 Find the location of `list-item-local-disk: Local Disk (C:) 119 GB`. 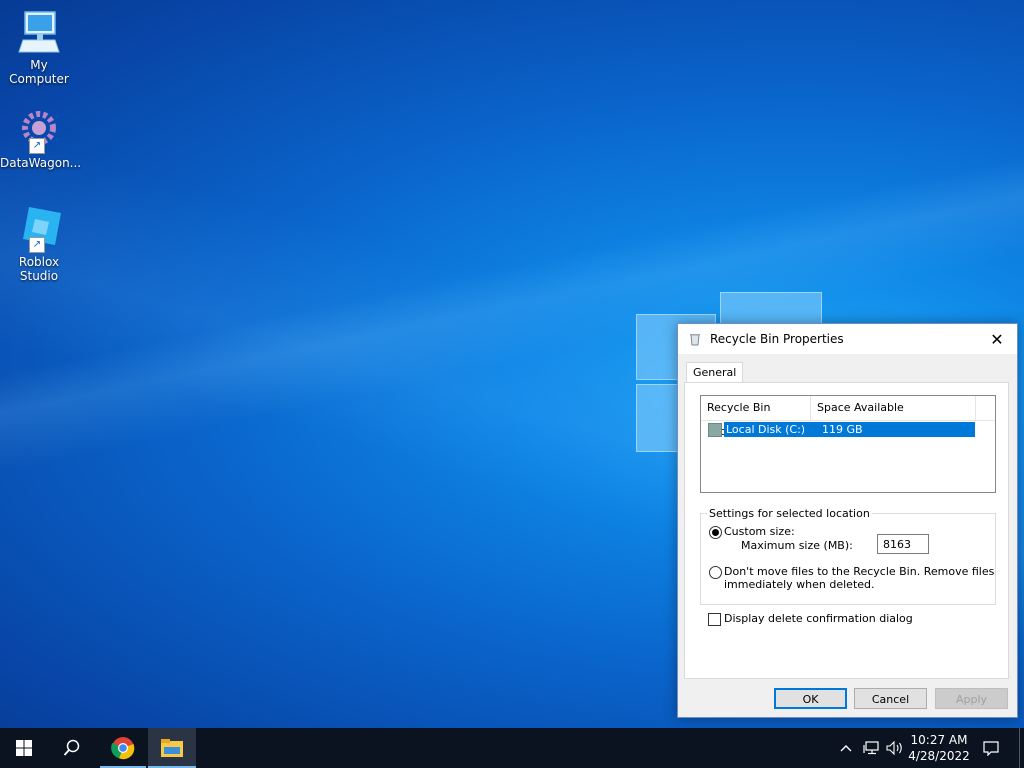

list-item-local-disk: Local Disk (C:) 119 GB is located at coordinates (841, 429).